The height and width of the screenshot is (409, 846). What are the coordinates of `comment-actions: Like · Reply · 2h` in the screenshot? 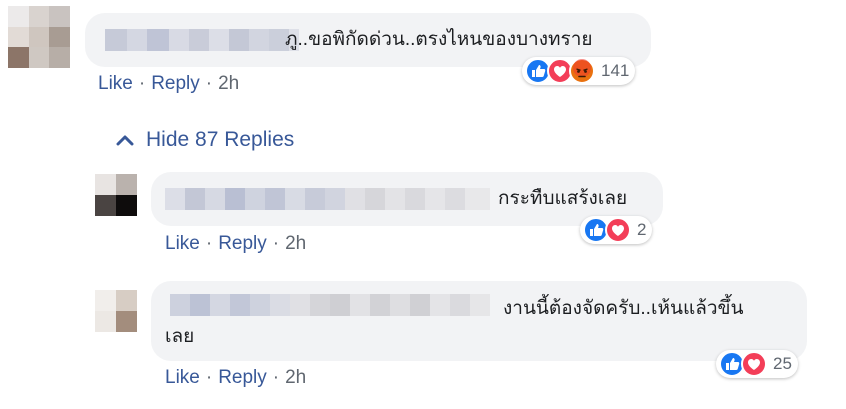 It's located at (168, 84).